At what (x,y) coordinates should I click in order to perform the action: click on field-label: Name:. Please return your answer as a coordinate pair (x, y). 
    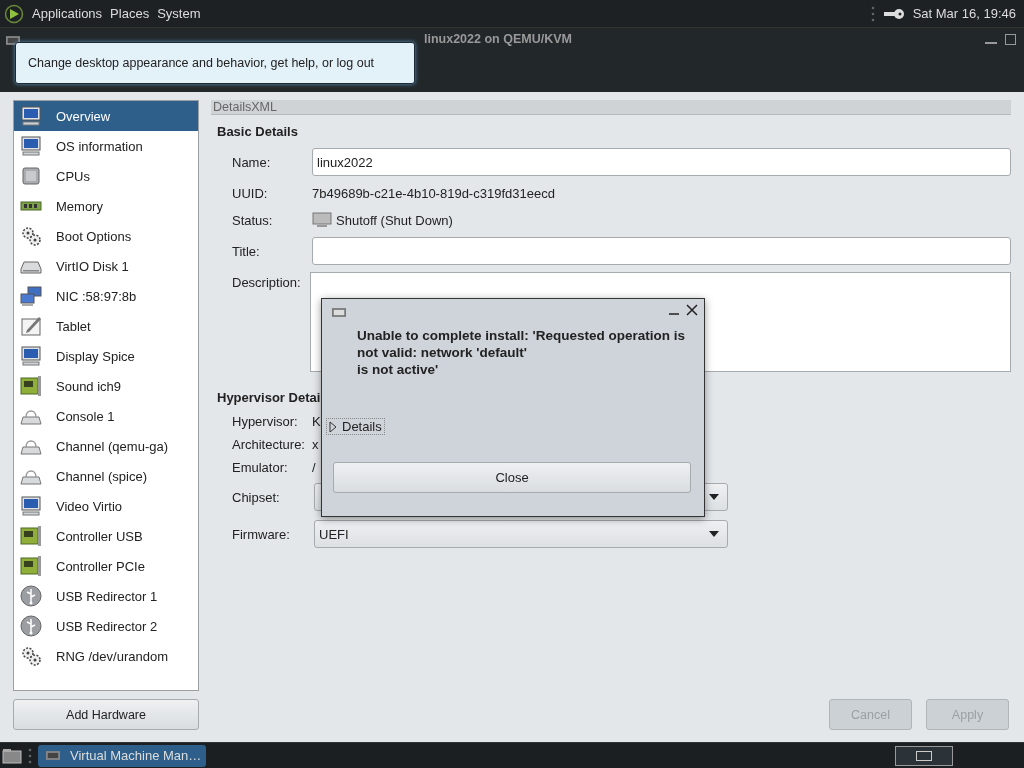
    Looking at the image, I should click on (252, 162).